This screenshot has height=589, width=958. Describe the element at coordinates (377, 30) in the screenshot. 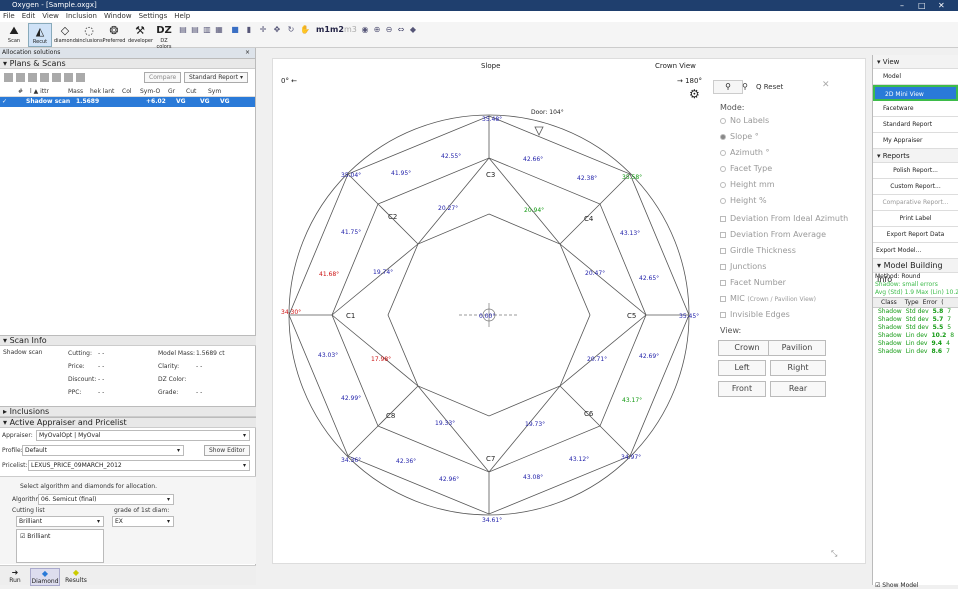

I see `zoom-in-icon: ⊕` at that location.